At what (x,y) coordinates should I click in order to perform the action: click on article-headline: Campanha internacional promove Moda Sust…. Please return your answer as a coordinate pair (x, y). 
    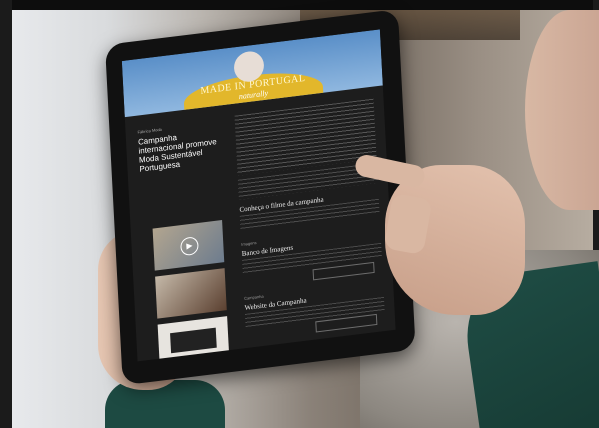
    Looking at the image, I should click on (177, 153).